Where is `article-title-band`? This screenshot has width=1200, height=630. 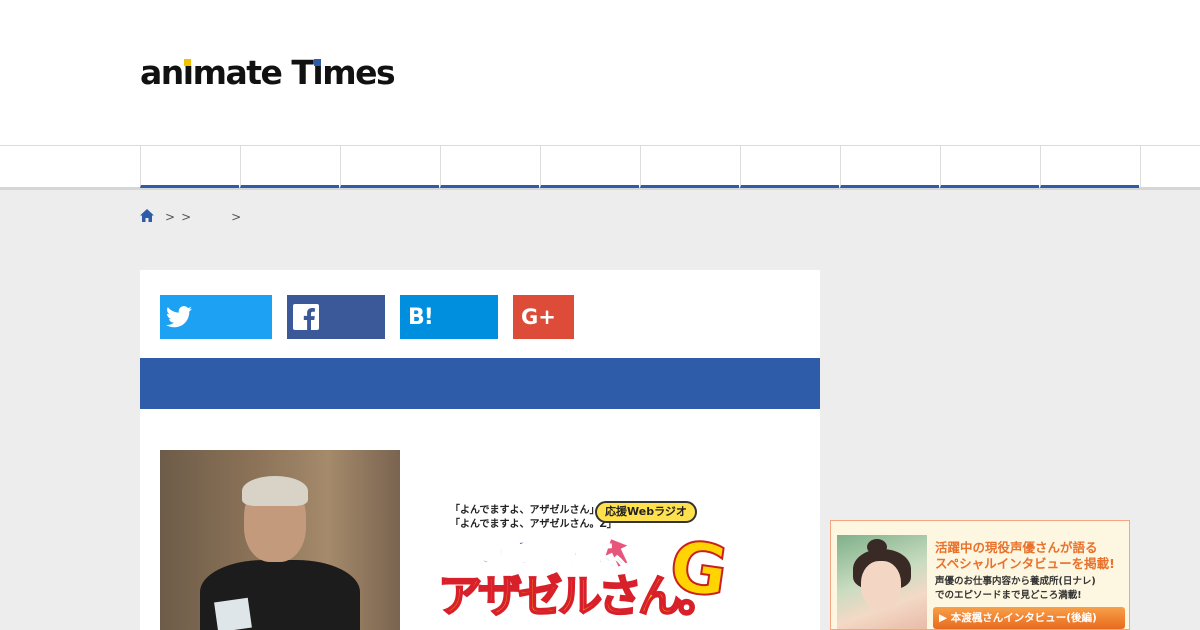 article-title-band is located at coordinates (480, 383).